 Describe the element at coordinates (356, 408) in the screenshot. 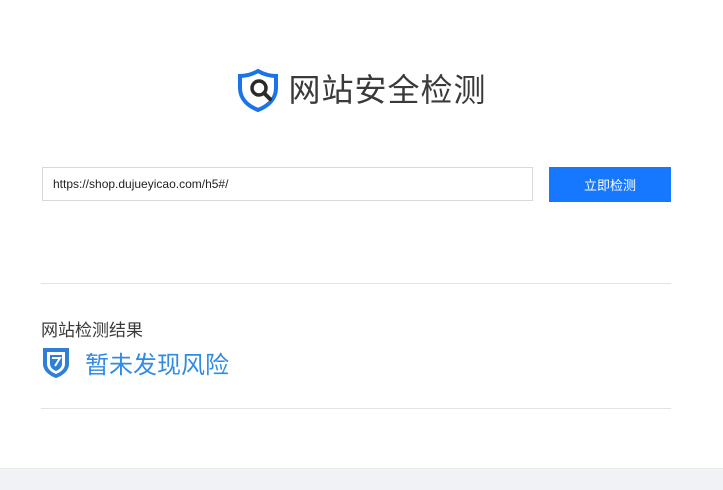

I see `bottom-divider` at that location.